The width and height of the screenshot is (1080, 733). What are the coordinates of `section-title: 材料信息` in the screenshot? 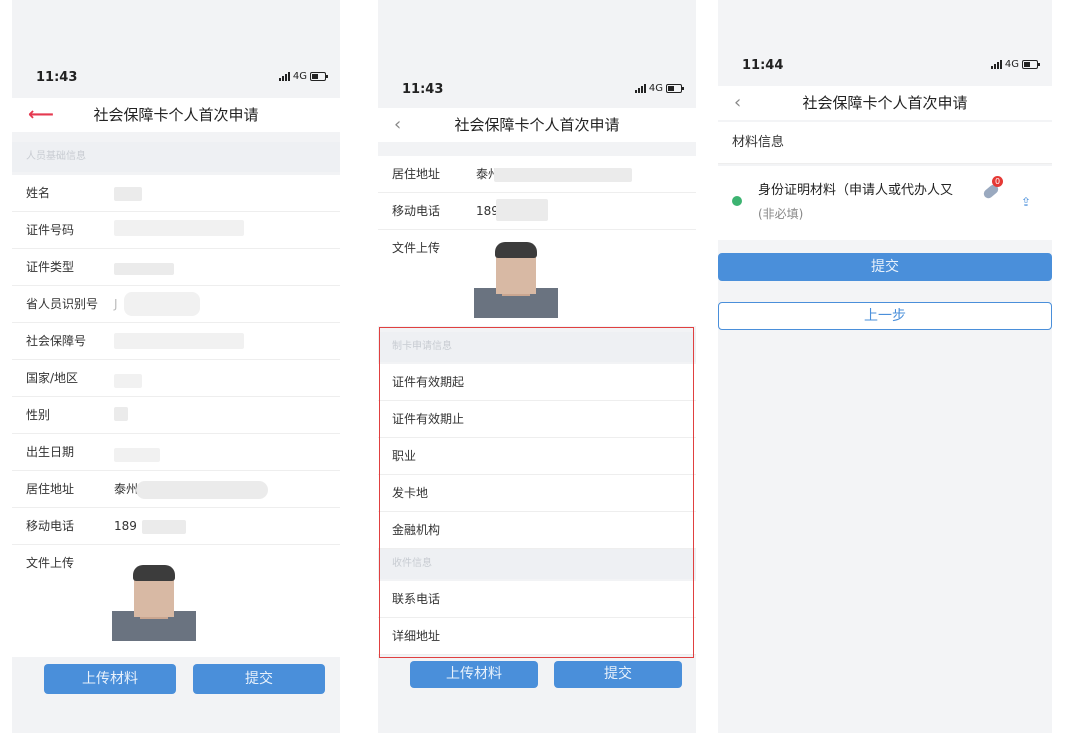 It's located at (758, 142).